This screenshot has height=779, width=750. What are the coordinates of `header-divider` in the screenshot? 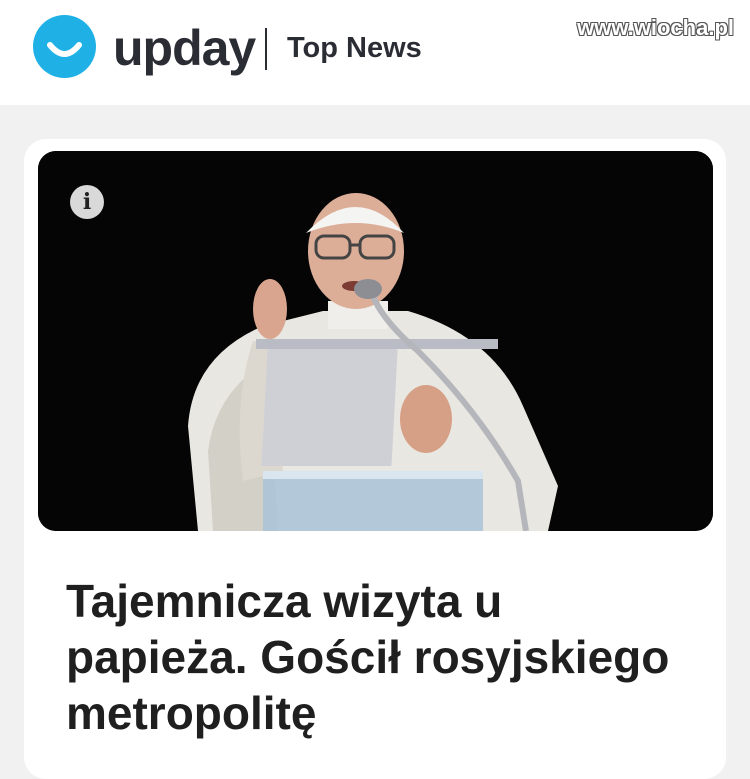 It's located at (266, 49).